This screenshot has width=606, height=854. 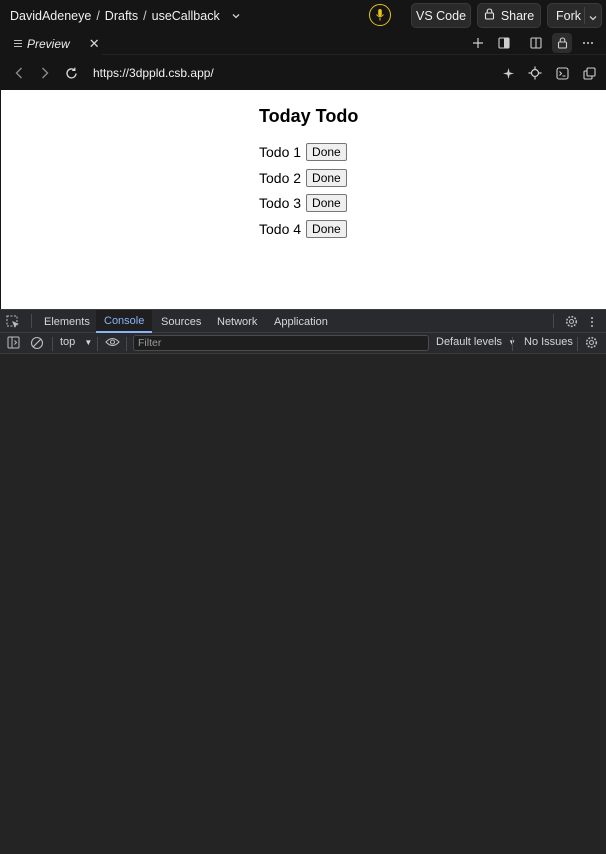 I want to click on tab-console: Console, so click(x=124, y=321).